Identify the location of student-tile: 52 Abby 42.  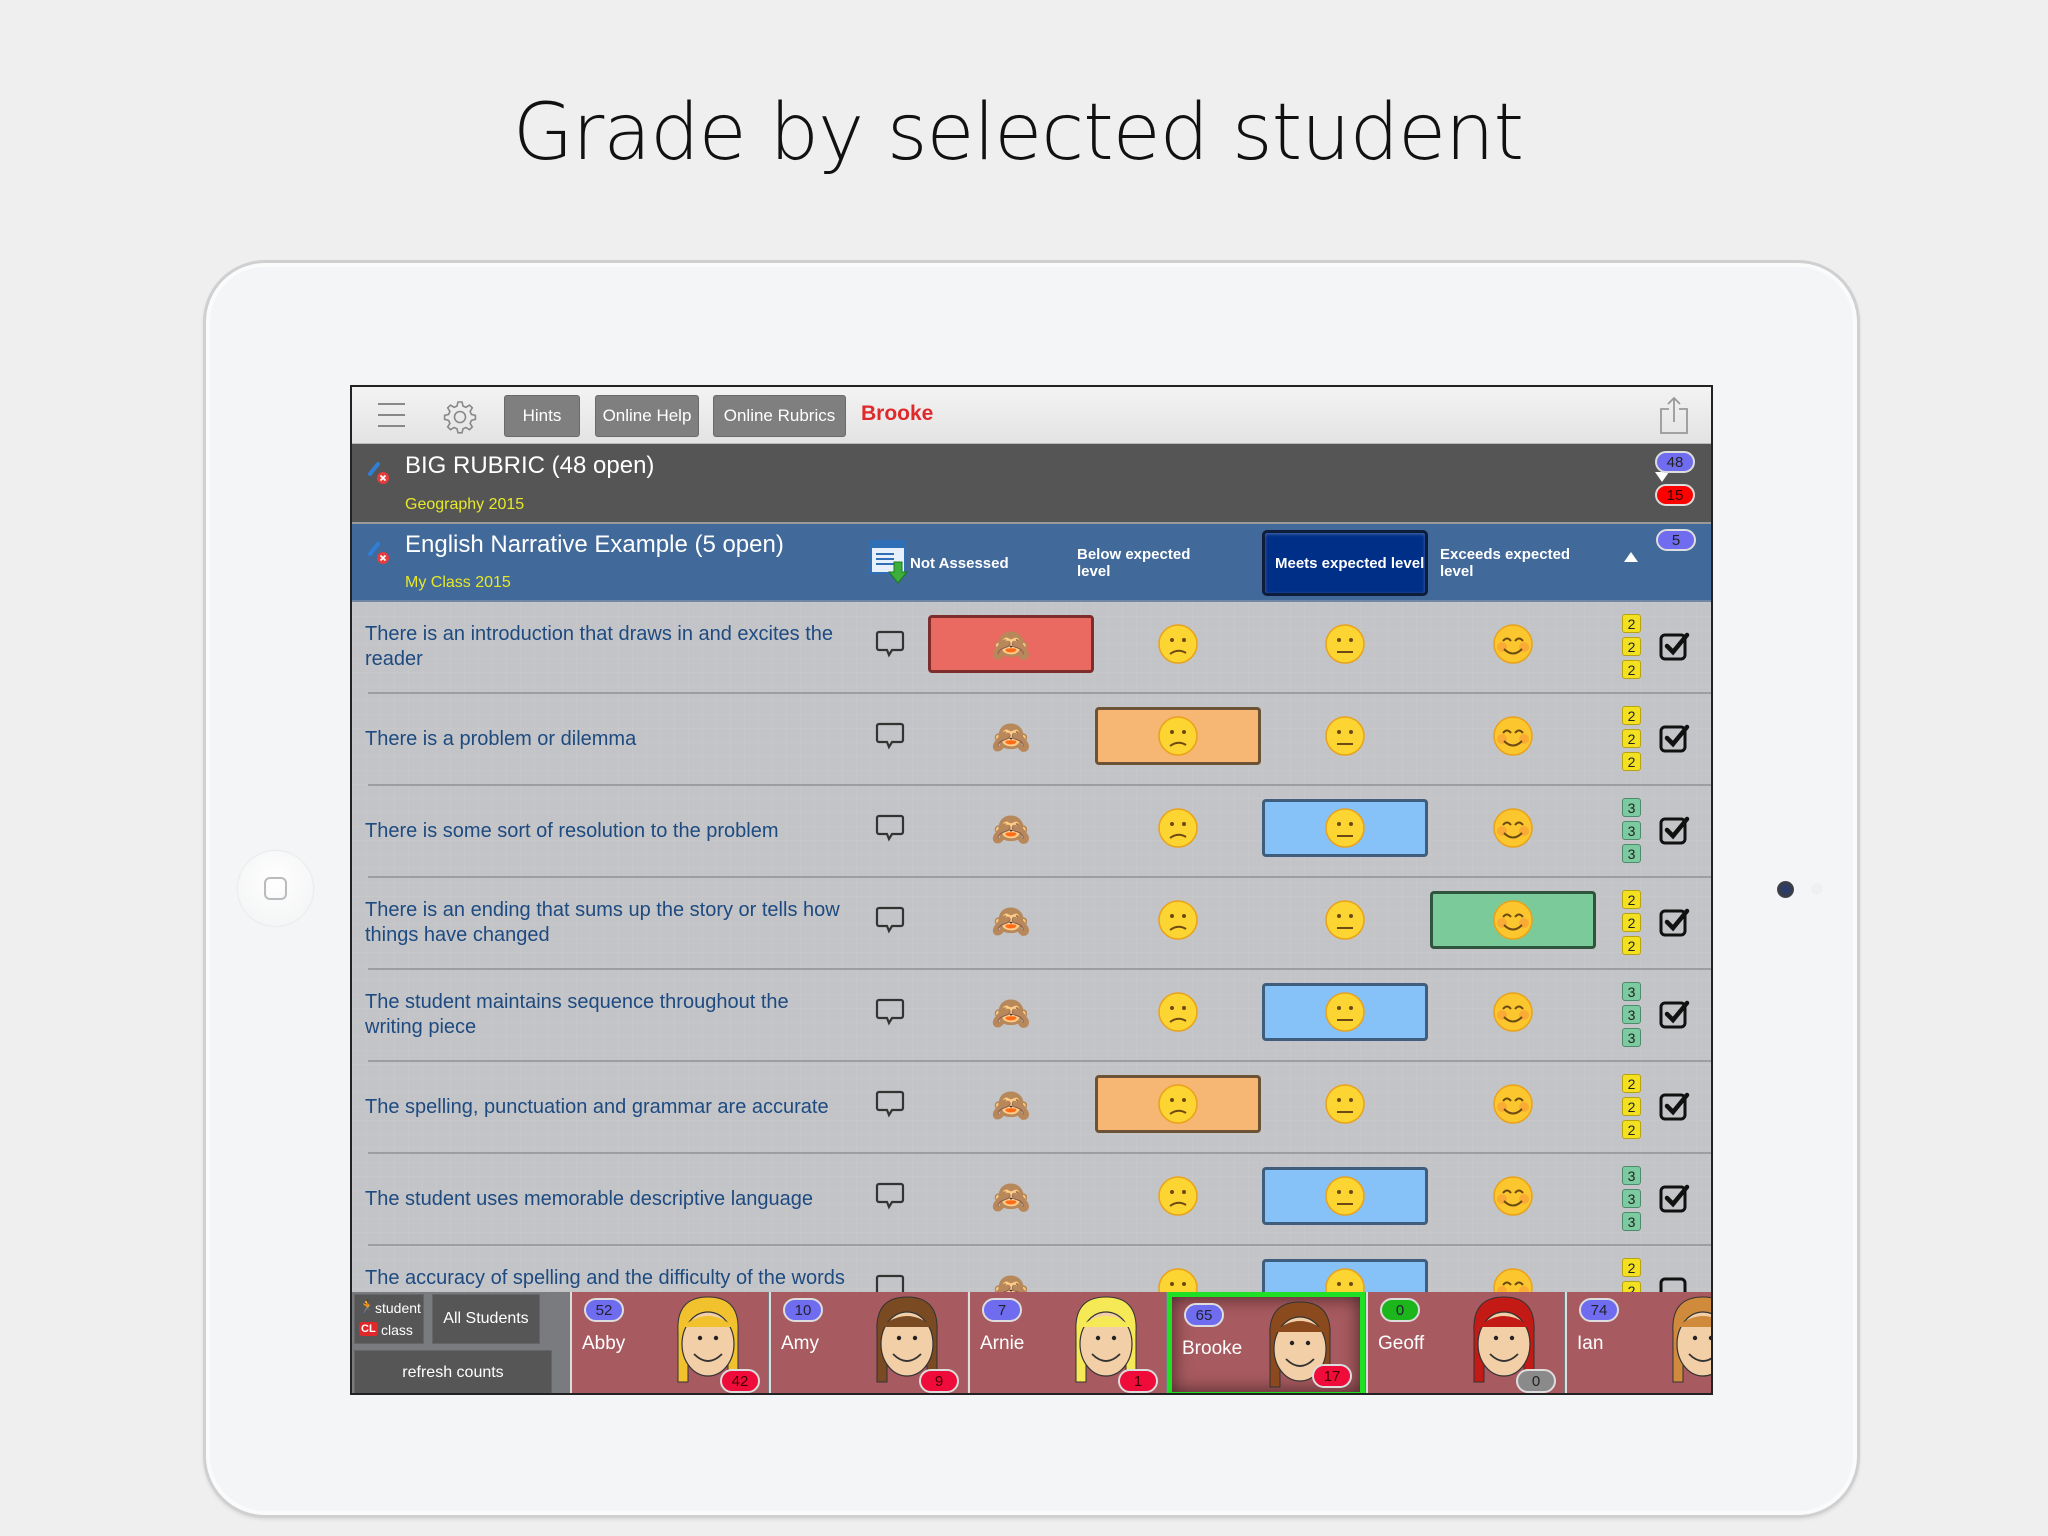
(669, 1342).